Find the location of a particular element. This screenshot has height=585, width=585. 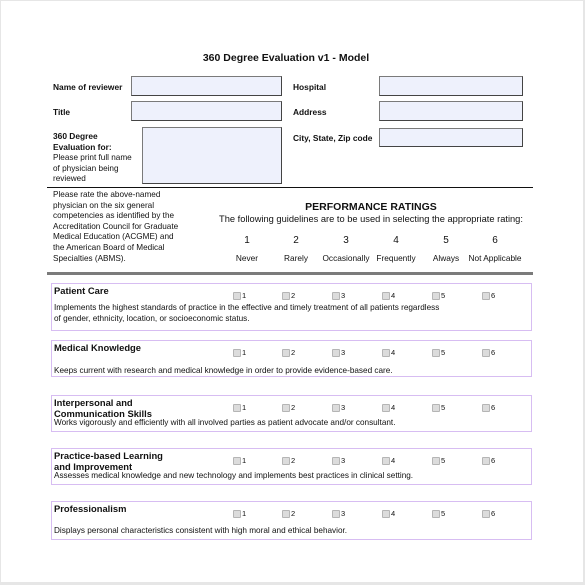

reviewer-name-field is located at coordinates (206, 86).